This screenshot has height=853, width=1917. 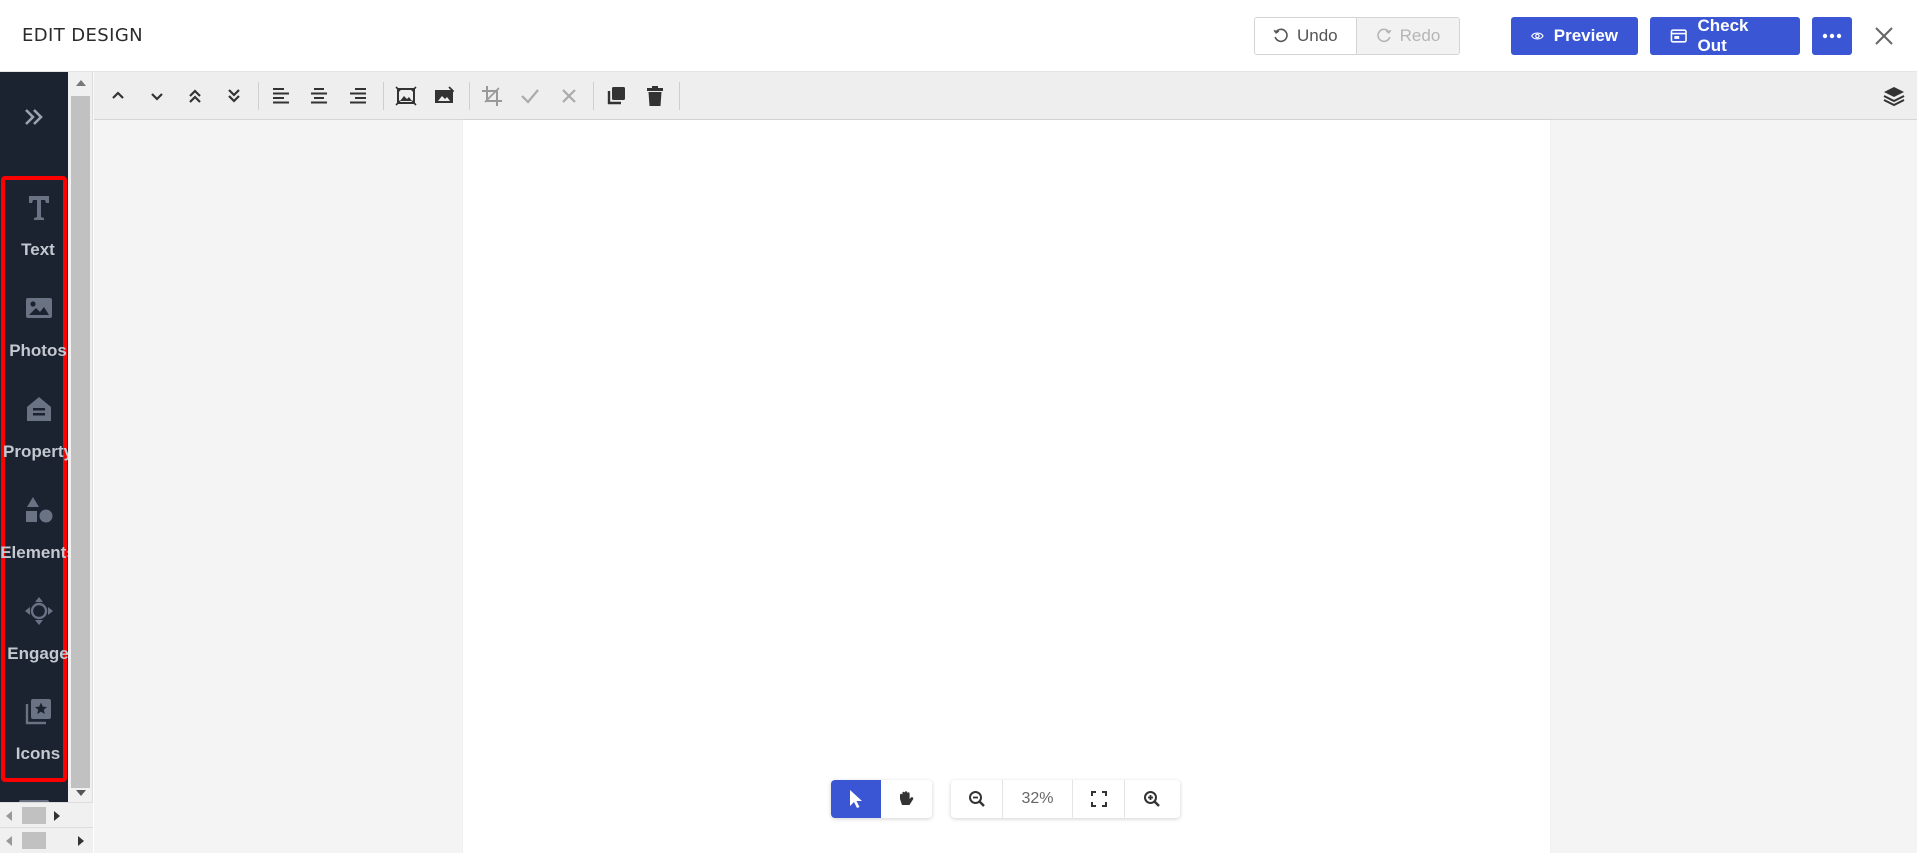 I want to click on zoom-controls: 32%, so click(x=1065, y=799).